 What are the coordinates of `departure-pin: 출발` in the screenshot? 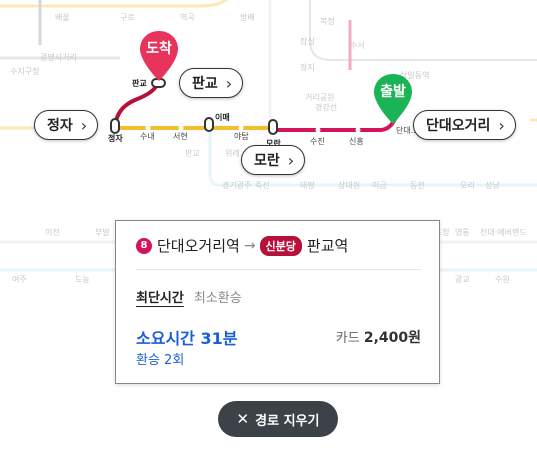 It's located at (393, 99).